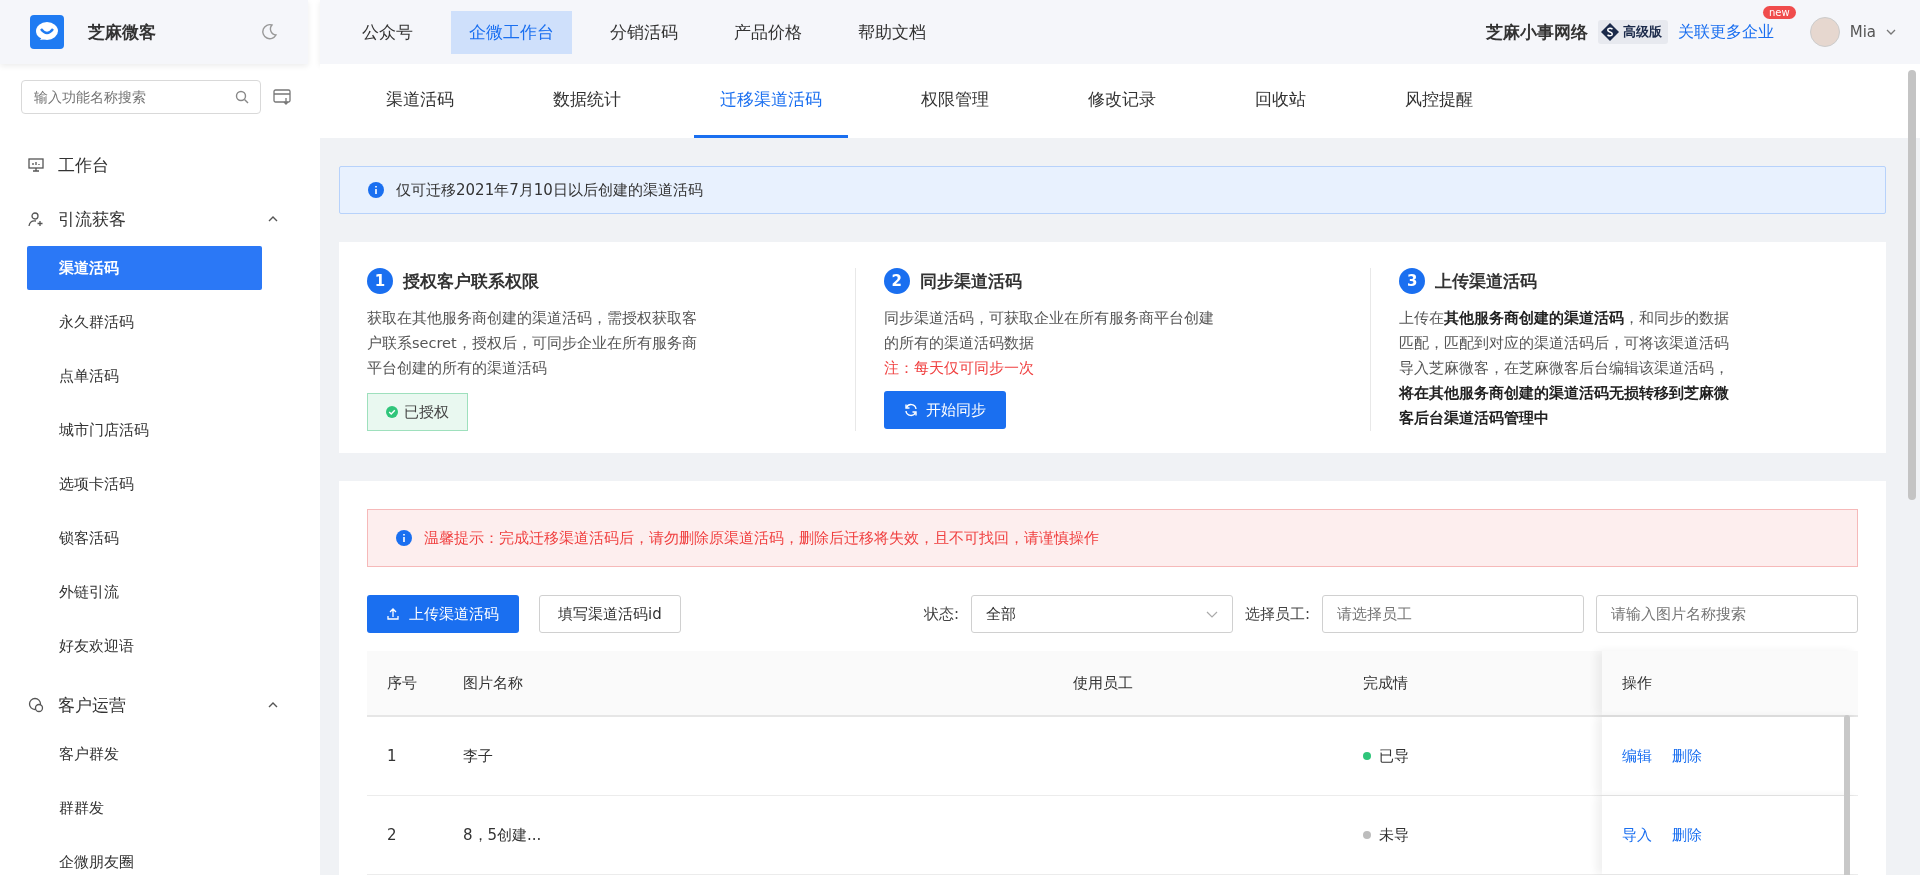  What do you see at coordinates (1103, 683) in the screenshot?
I see `column-header: 使用员工` at bounding box center [1103, 683].